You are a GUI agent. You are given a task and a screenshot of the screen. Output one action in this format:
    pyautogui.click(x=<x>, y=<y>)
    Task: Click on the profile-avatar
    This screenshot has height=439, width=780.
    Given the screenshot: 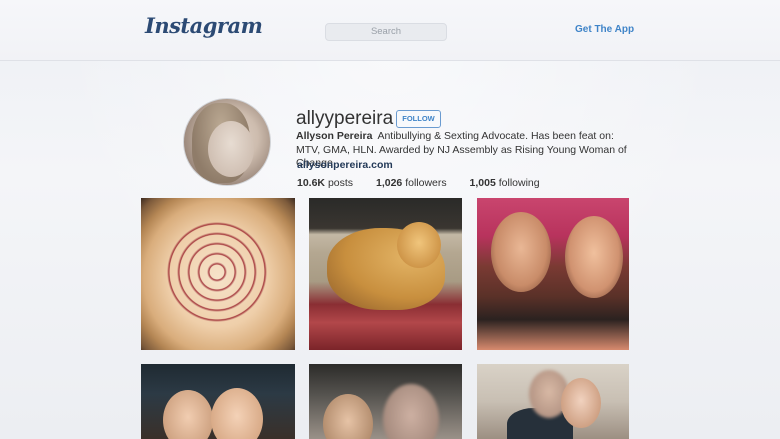 What is the action you would take?
    pyautogui.click(x=227, y=142)
    